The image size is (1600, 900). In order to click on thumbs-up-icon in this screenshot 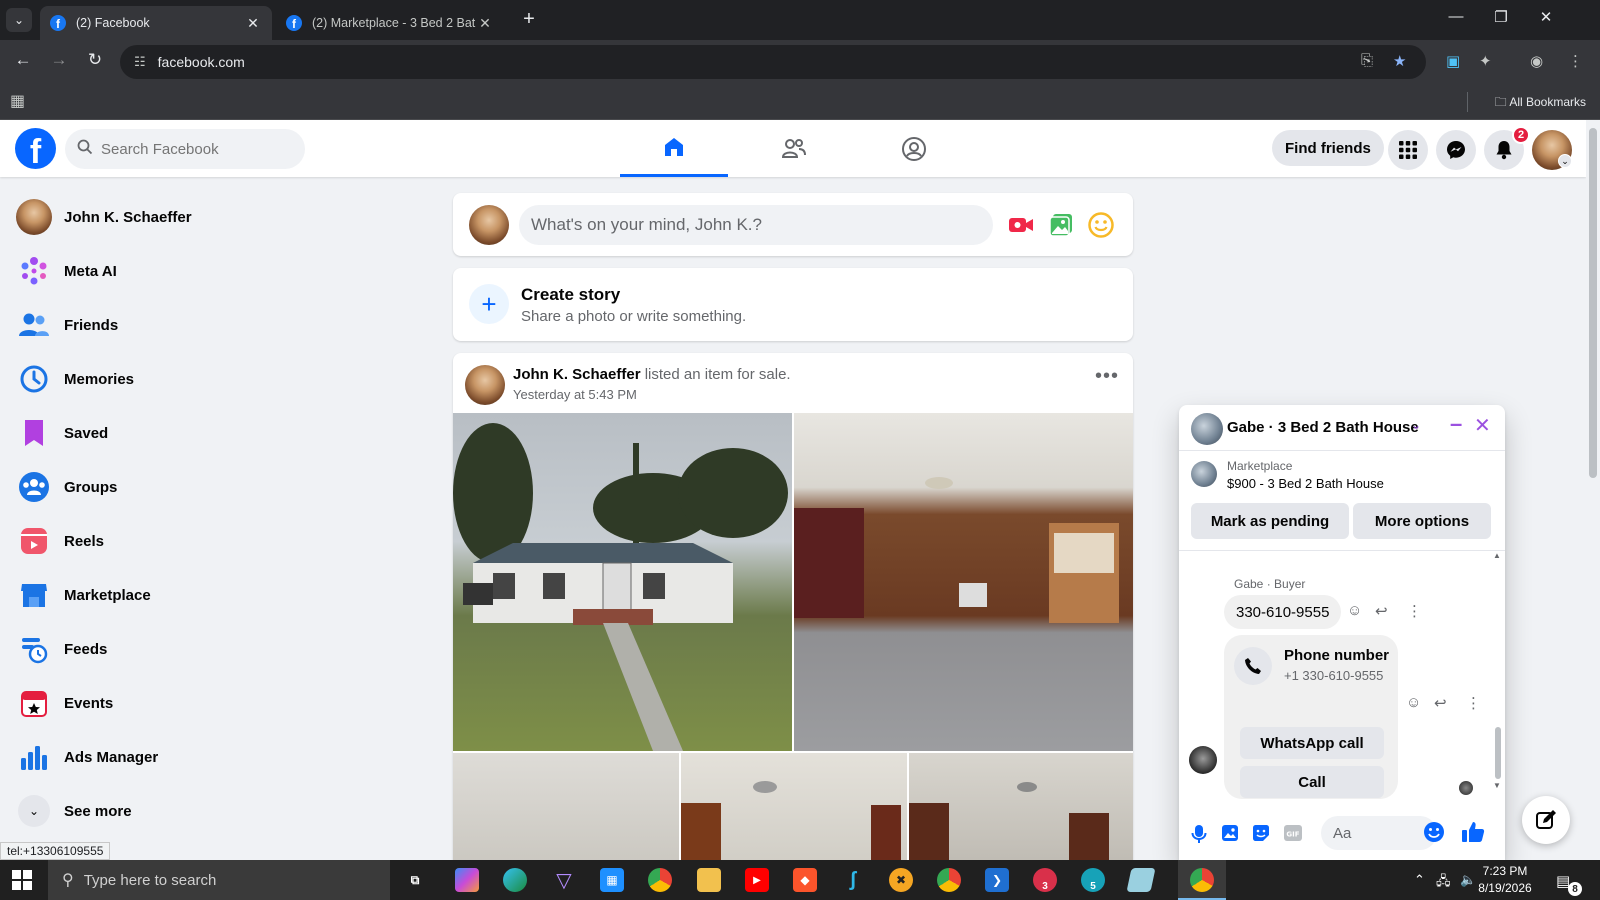, I will do `click(1473, 834)`.